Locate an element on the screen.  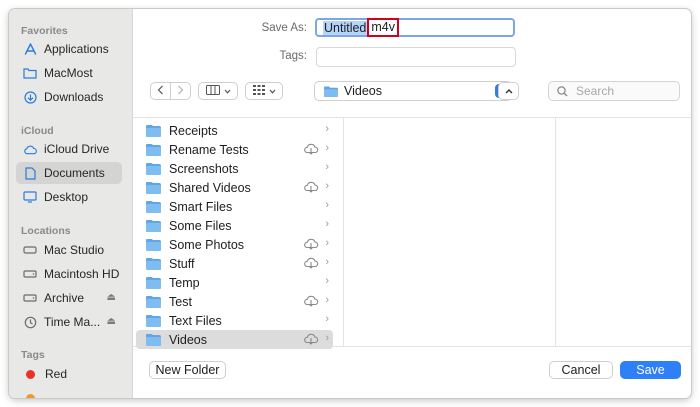
search-input is located at coordinates (626, 91).